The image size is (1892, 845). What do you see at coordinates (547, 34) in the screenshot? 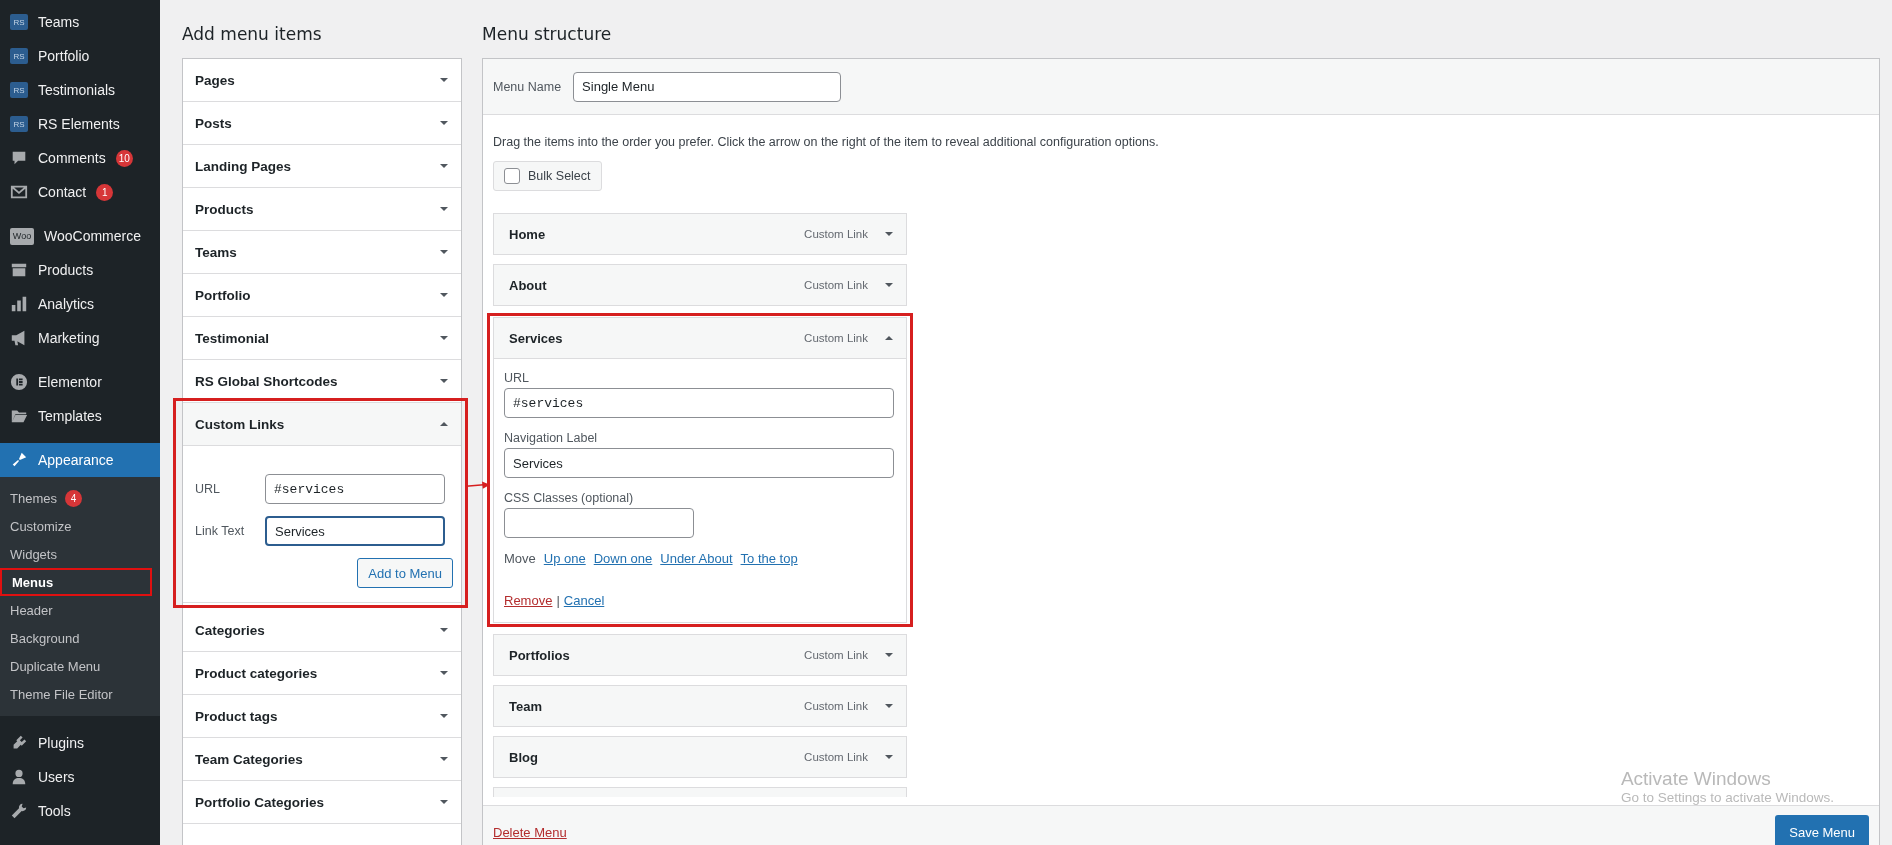
I see `section-title: Menu structure` at bounding box center [547, 34].